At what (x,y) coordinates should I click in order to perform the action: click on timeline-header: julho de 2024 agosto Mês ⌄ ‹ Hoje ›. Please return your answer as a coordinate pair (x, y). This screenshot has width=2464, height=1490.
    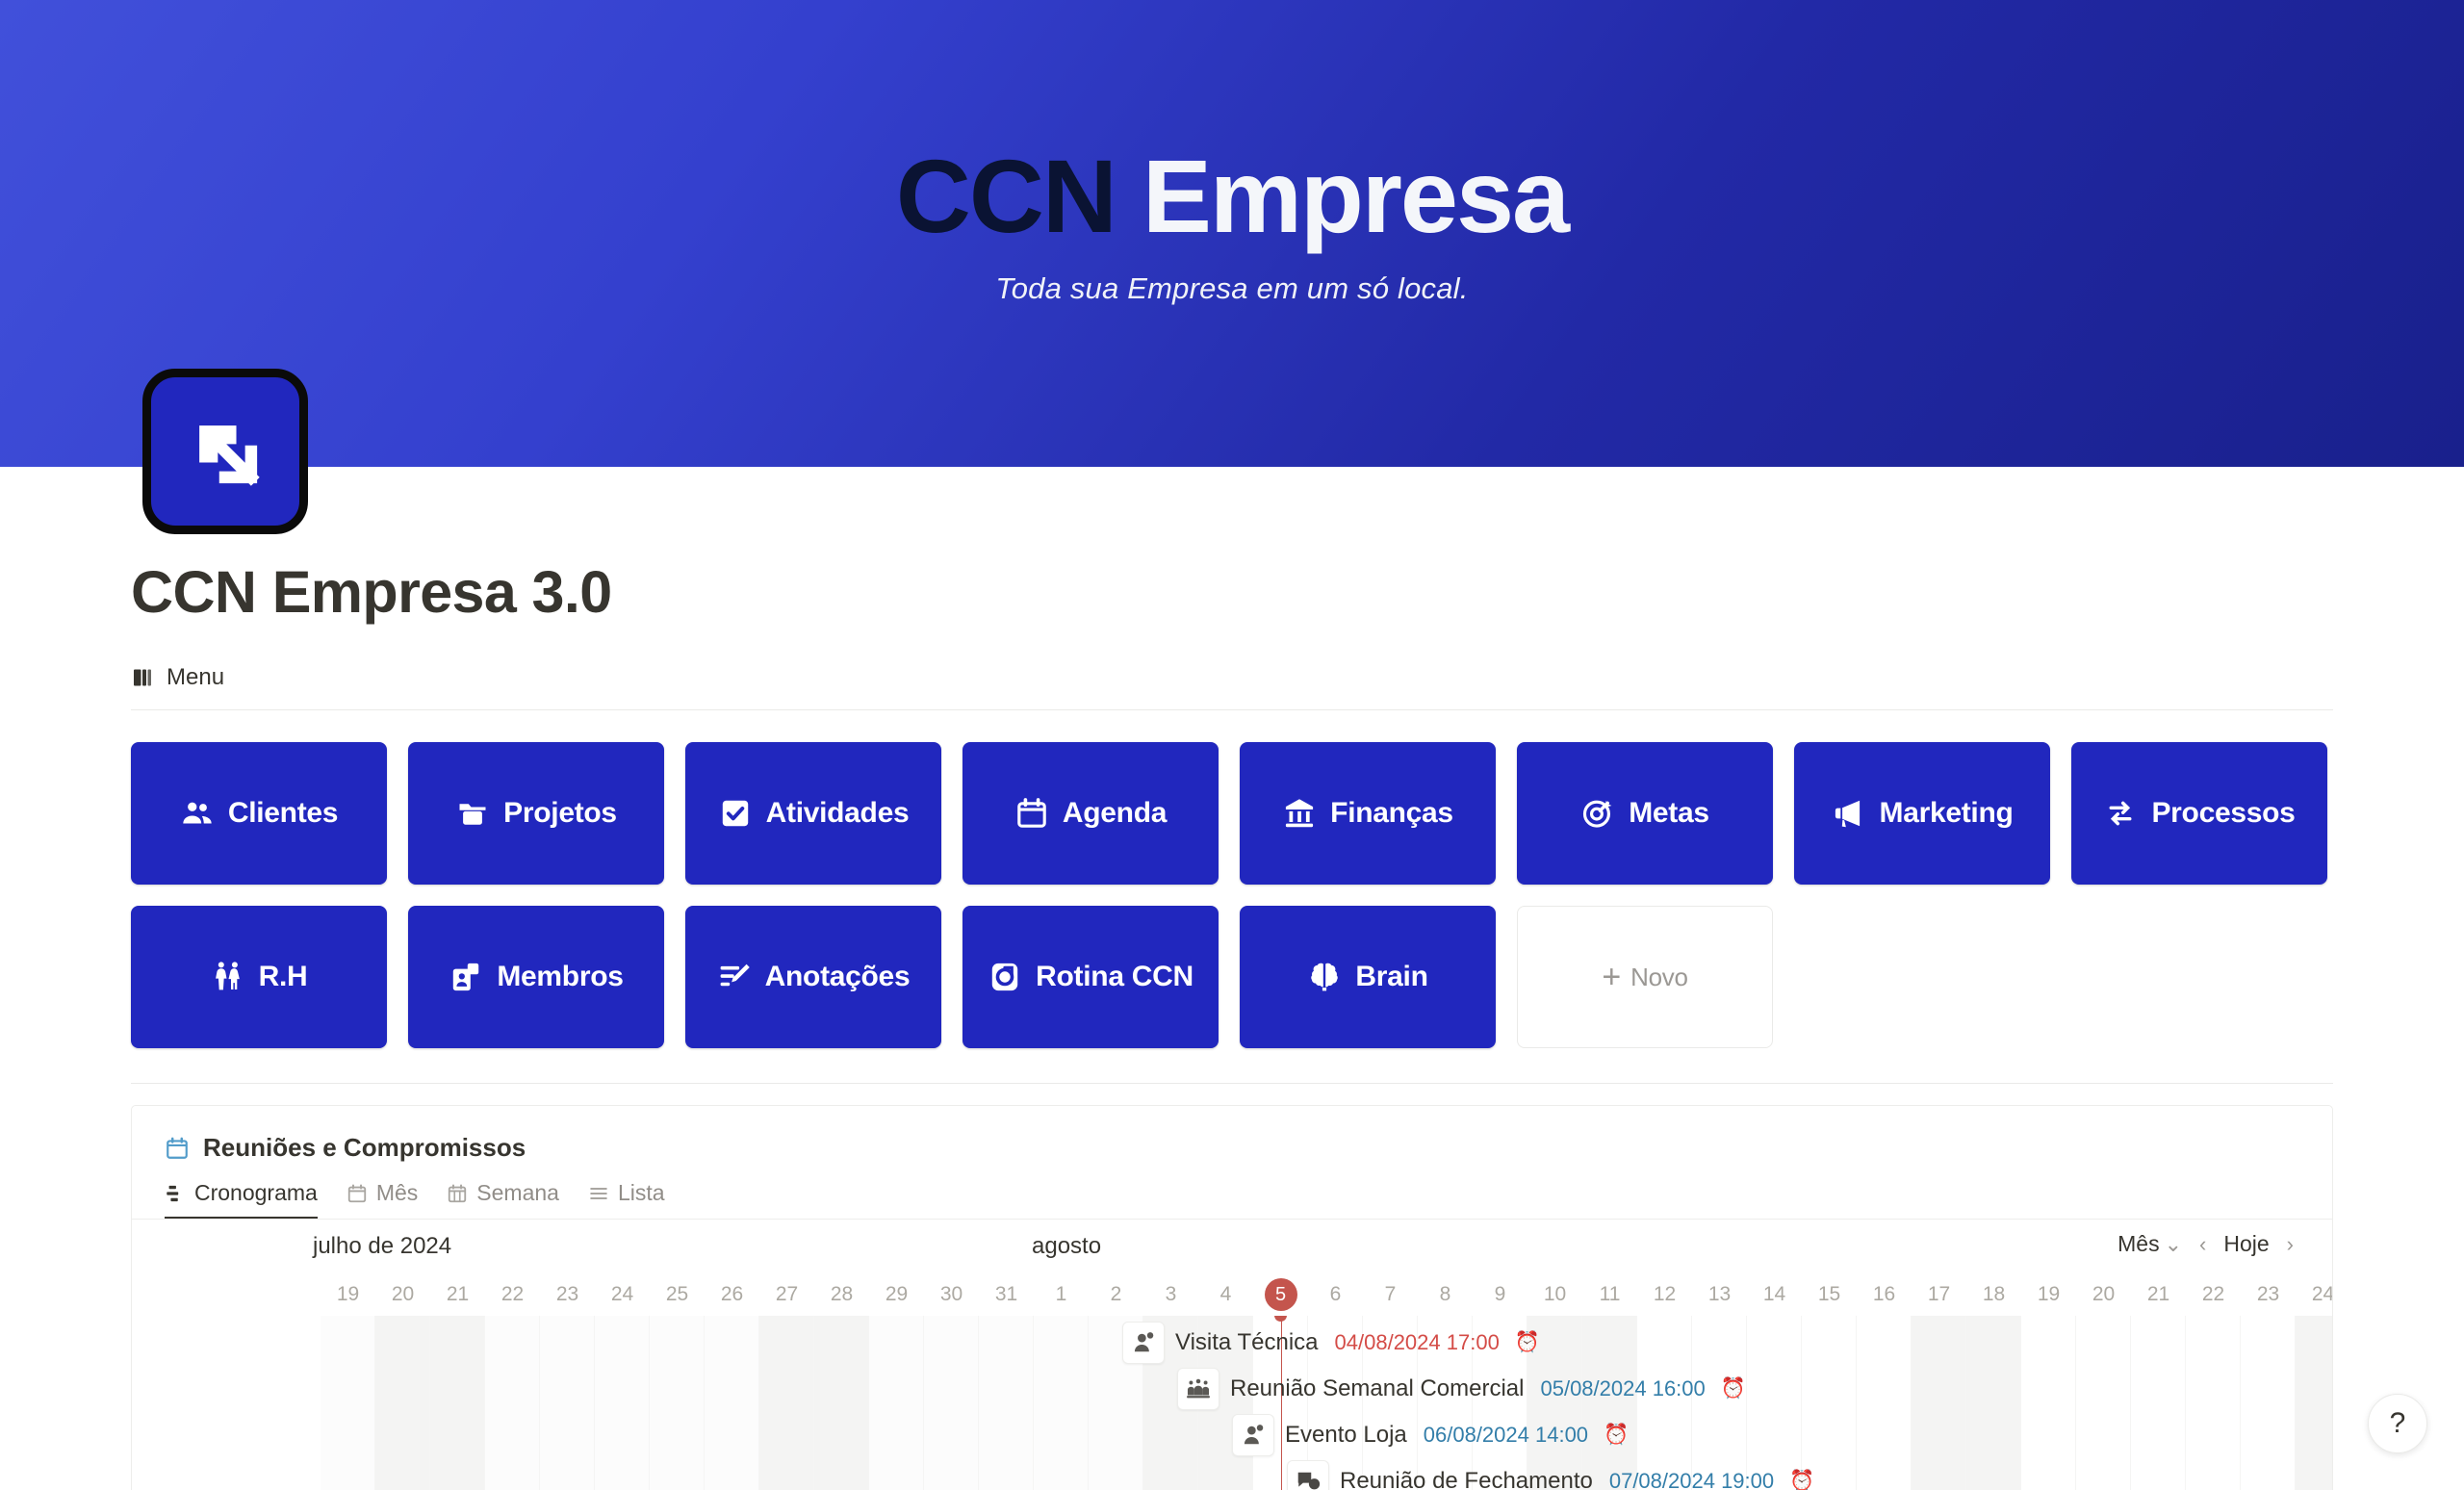
    Looking at the image, I should click on (1232, 1246).